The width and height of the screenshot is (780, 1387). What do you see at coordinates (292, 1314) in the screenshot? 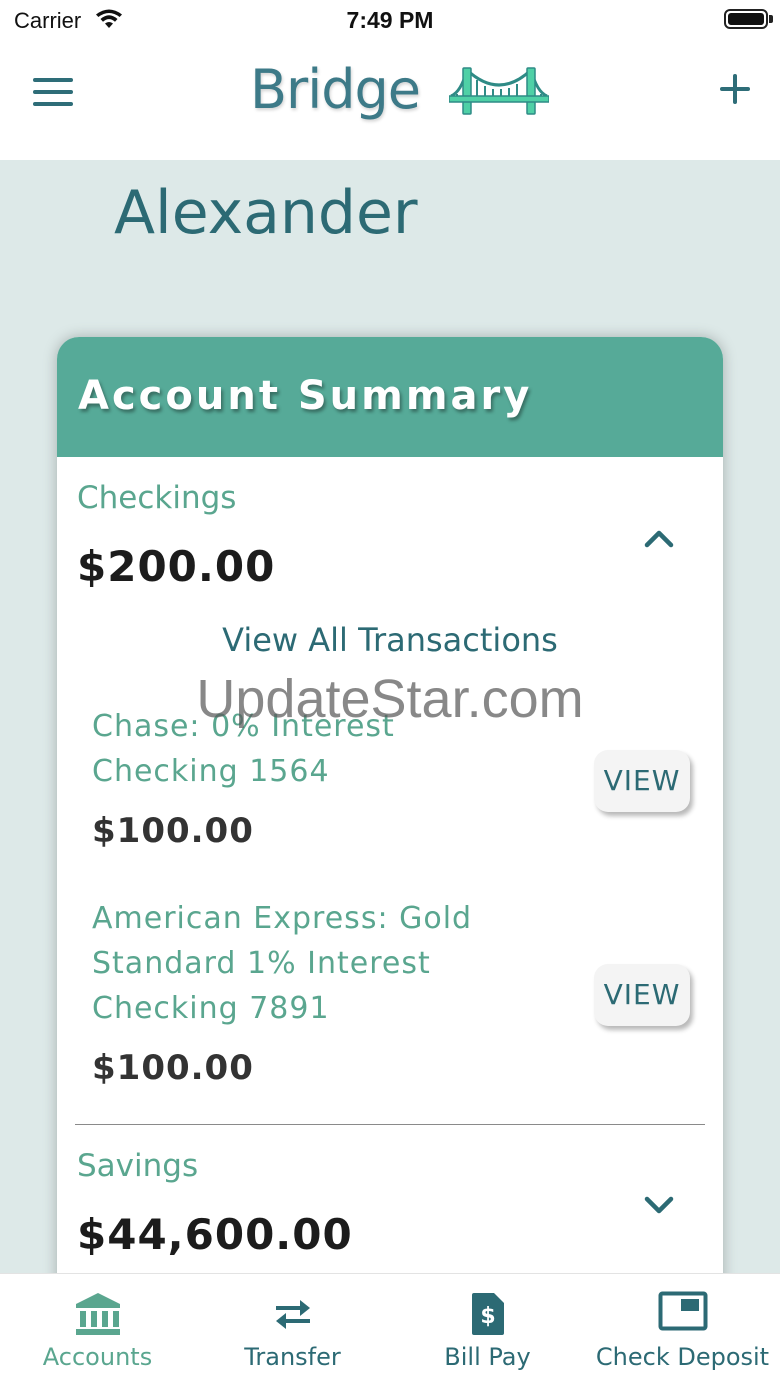
I see `transfer-arrows-icon` at bounding box center [292, 1314].